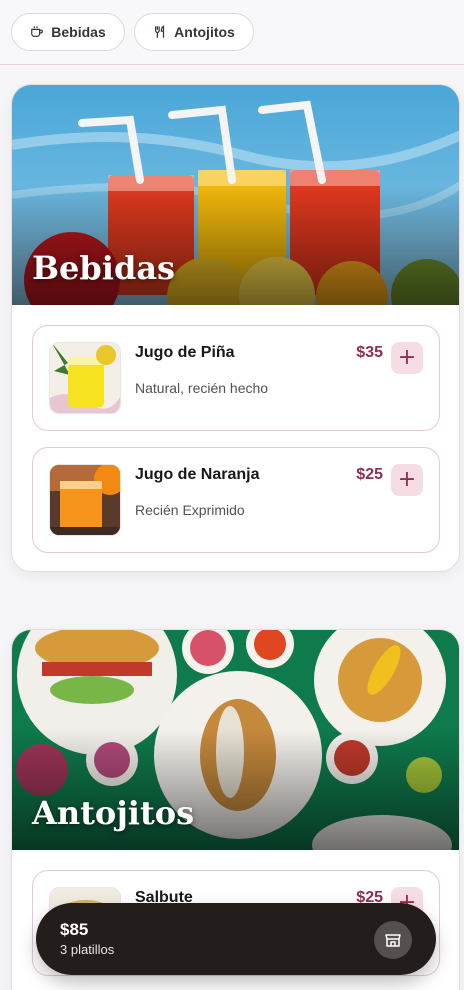  I want to click on filter-chip-bebidas: Bebidas, so click(68, 32).